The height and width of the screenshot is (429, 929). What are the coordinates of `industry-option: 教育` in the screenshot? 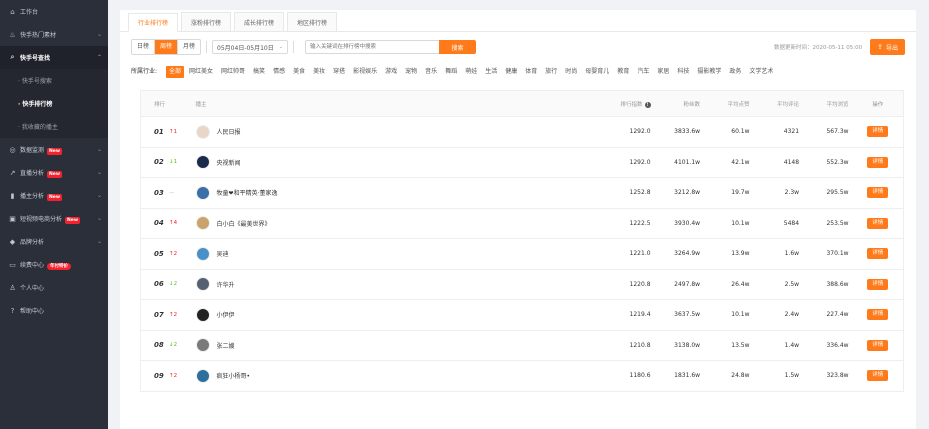 It's located at (623, 72).